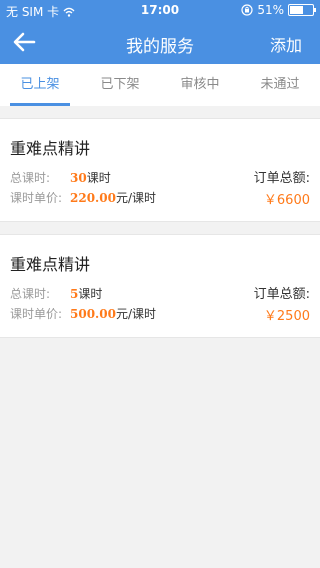 The image size is (320, 568). What do you see at coordinates (200, 85) in the screenshot?
I see `tab-reviewing: 审核中` at bounding box center [200, 85].